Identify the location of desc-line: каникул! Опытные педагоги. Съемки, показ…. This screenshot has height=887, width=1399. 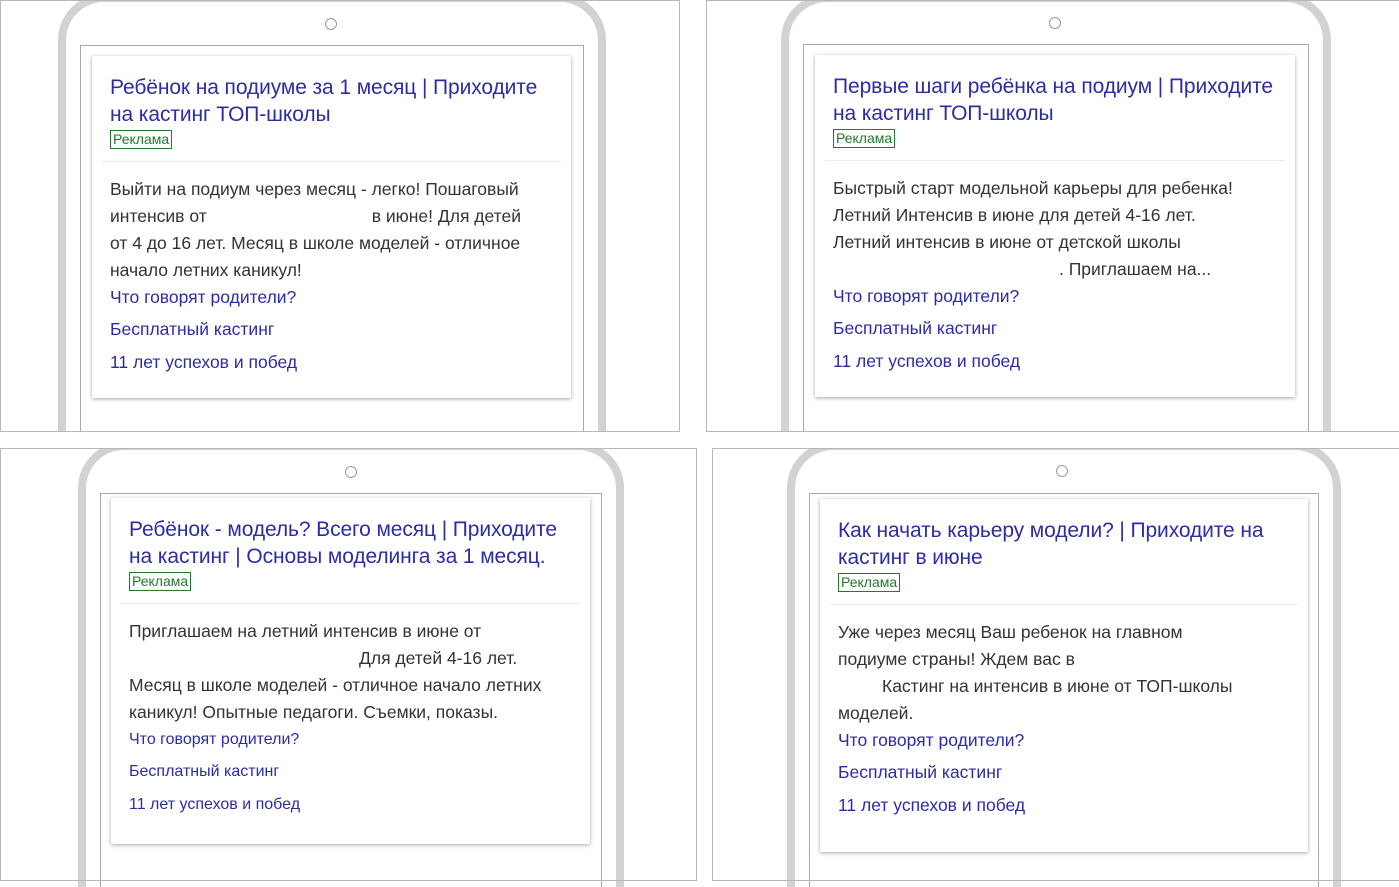
(314, 712).